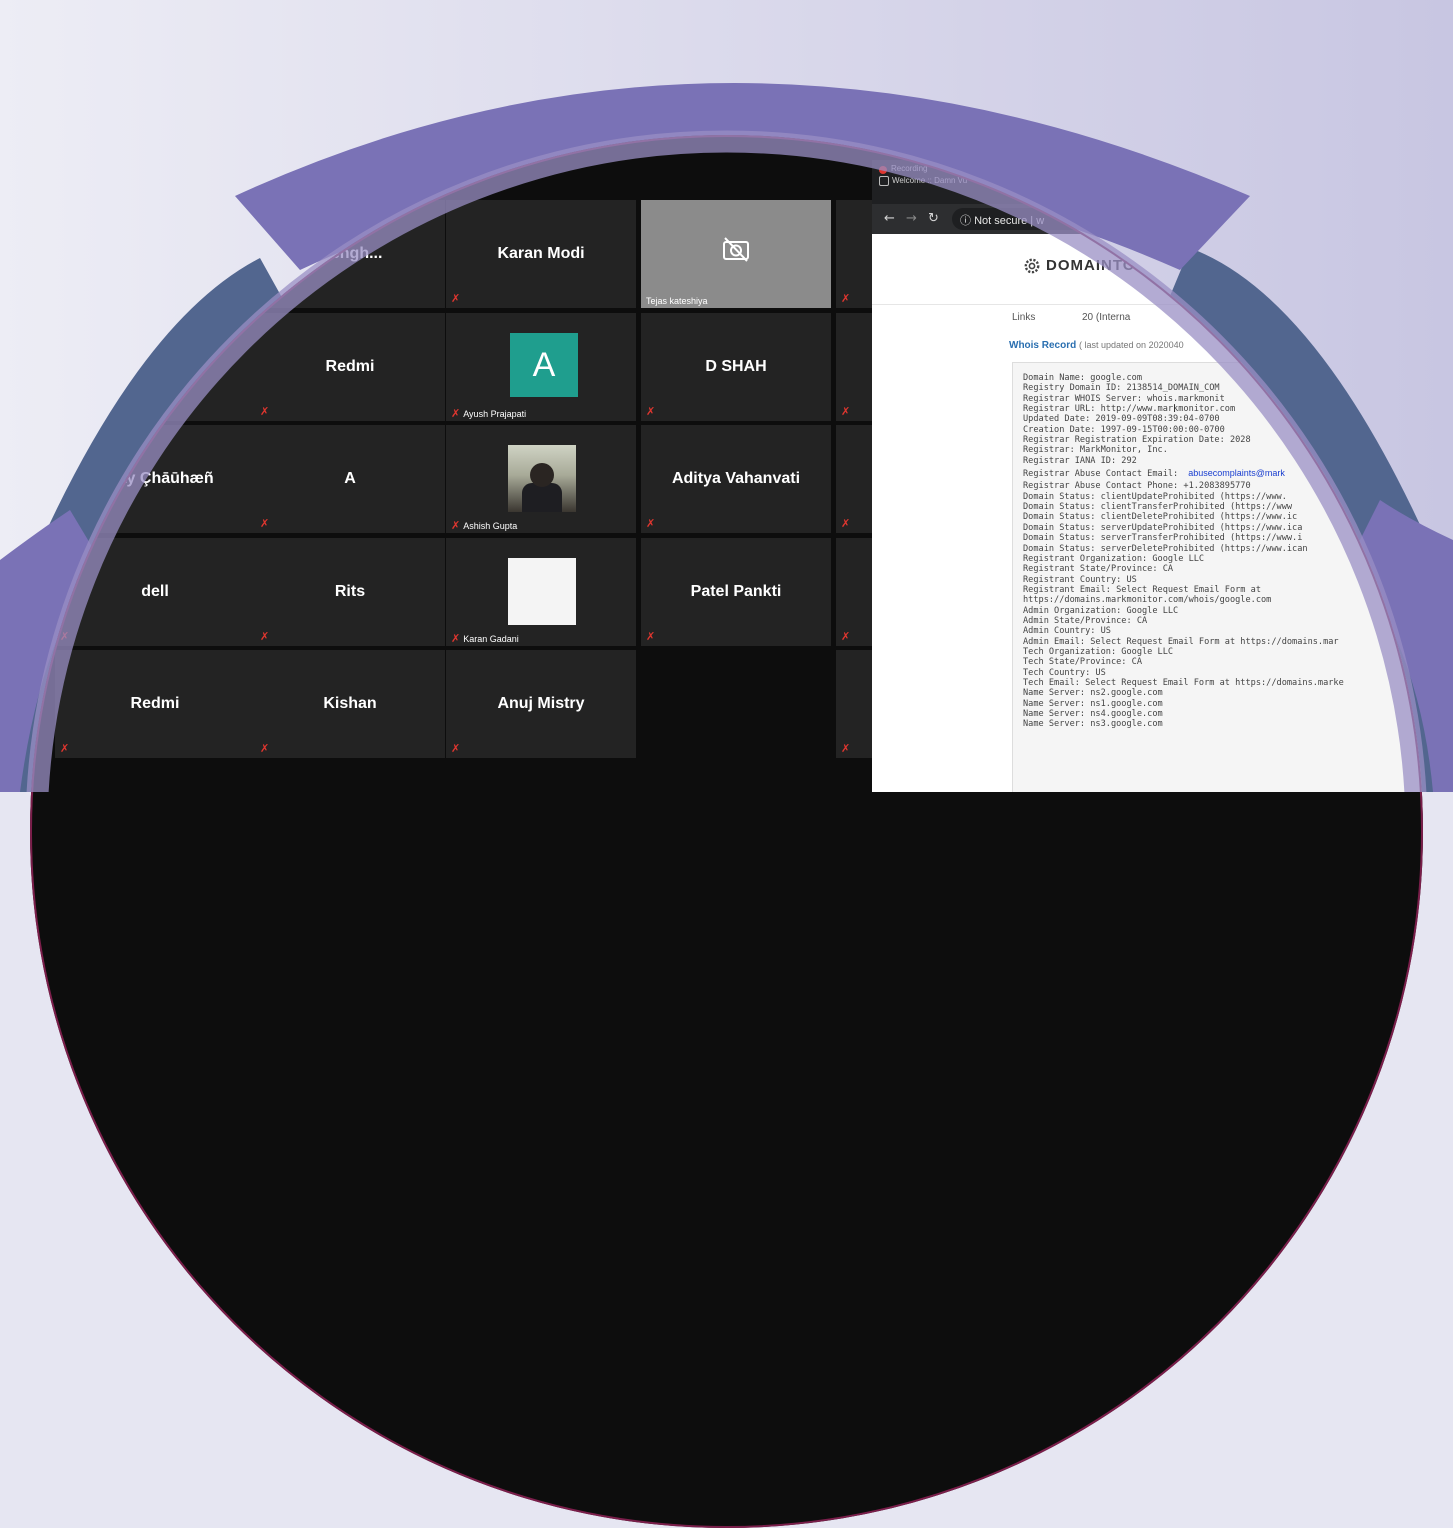 This screenshot has width=1453, height=1528. What do you see at coordinates (542, 475) in the screenshot?
I see `photo-head` at bounding box center [542, 475].